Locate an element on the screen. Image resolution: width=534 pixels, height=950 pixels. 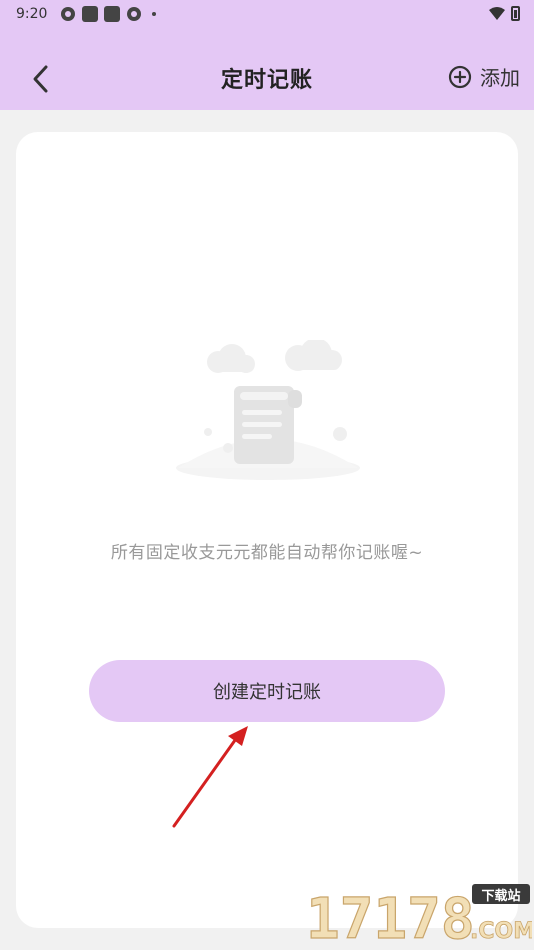
create-scheduled-entry-button: 创建定时记账 is located at coordinates (267, 691).